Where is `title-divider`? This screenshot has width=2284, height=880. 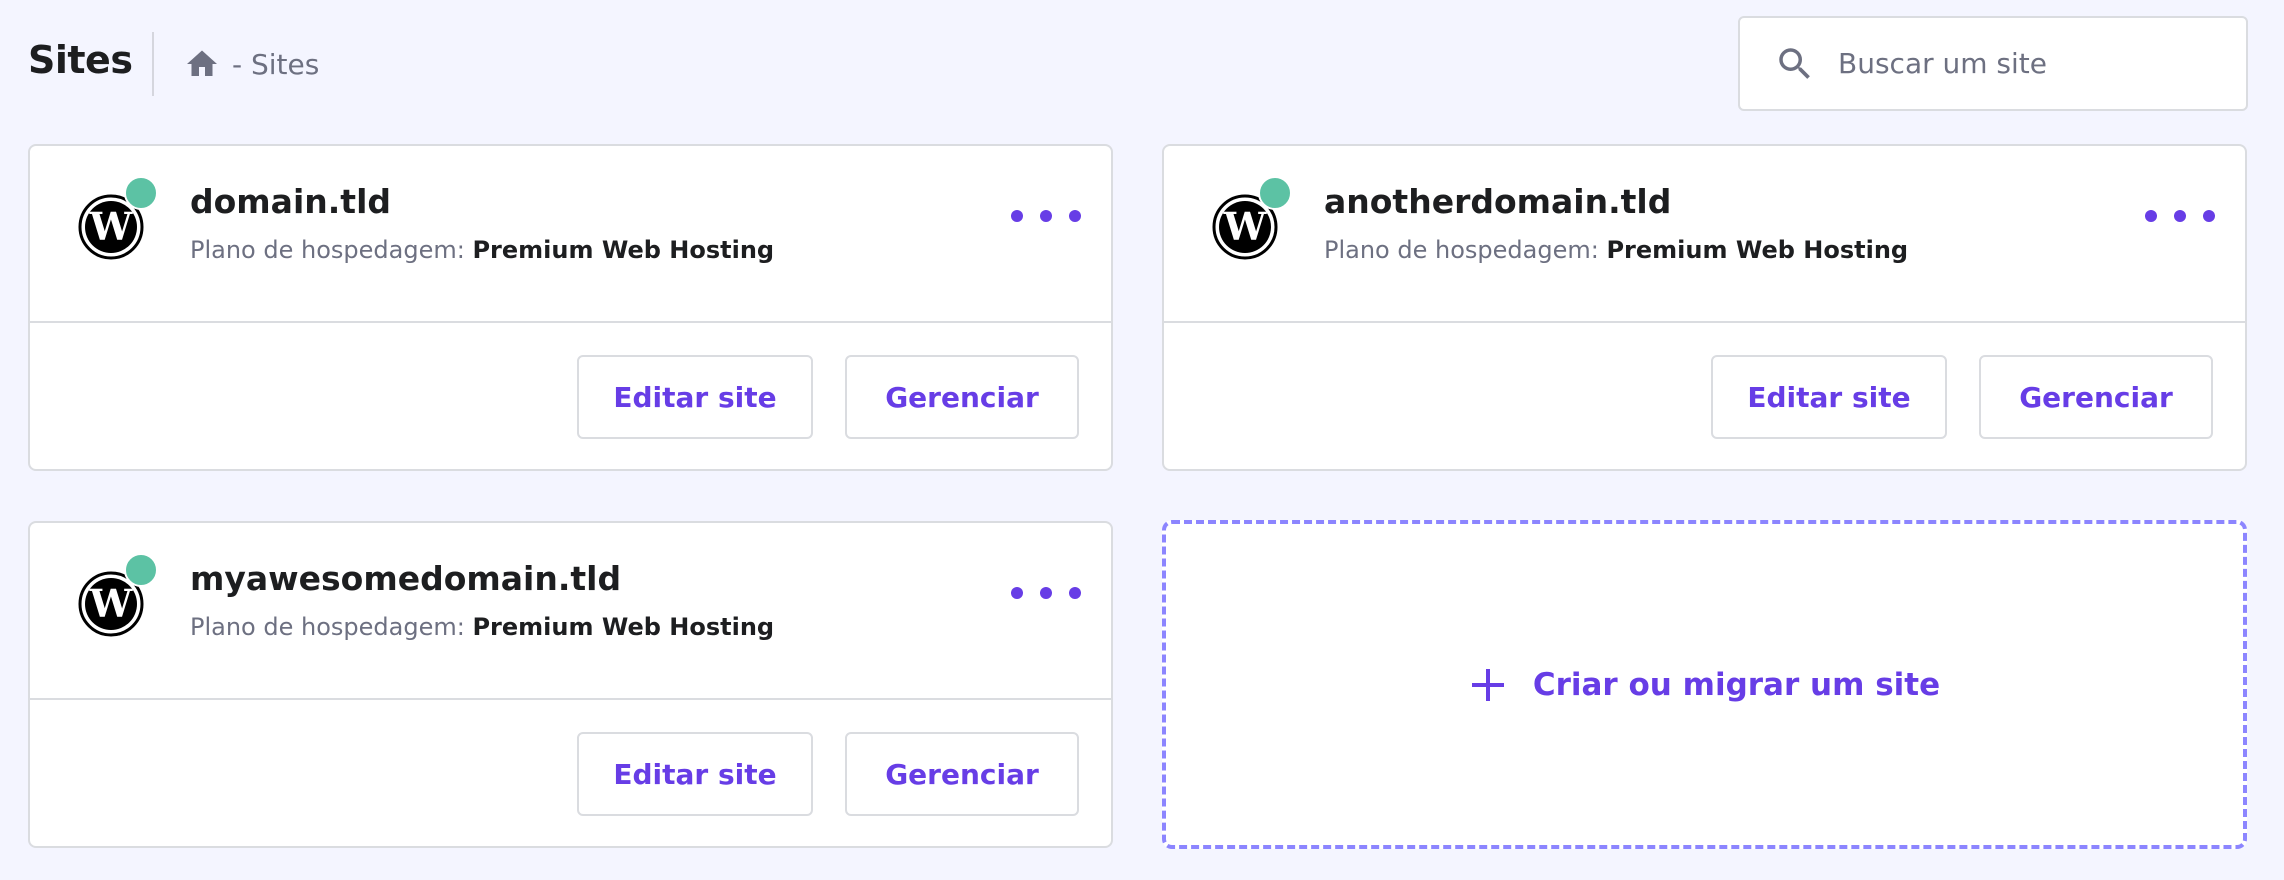 title-divider is located at coordinates (153, 64).